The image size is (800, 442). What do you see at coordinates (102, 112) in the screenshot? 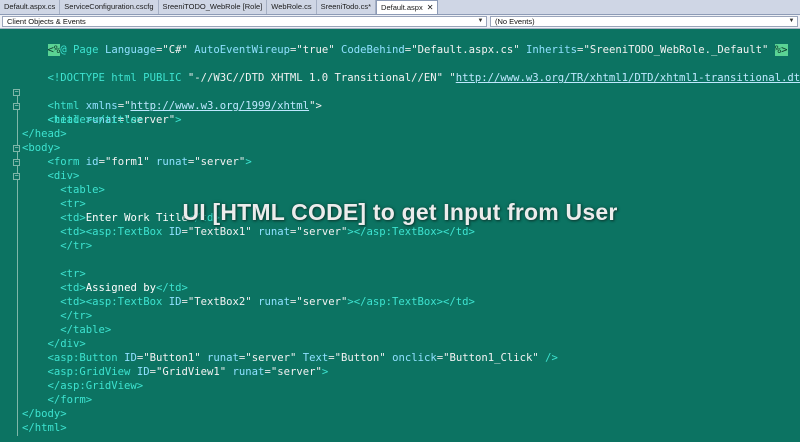
I see `code-line-head-open: <head runat="server">` at bounding box center [102, 112].